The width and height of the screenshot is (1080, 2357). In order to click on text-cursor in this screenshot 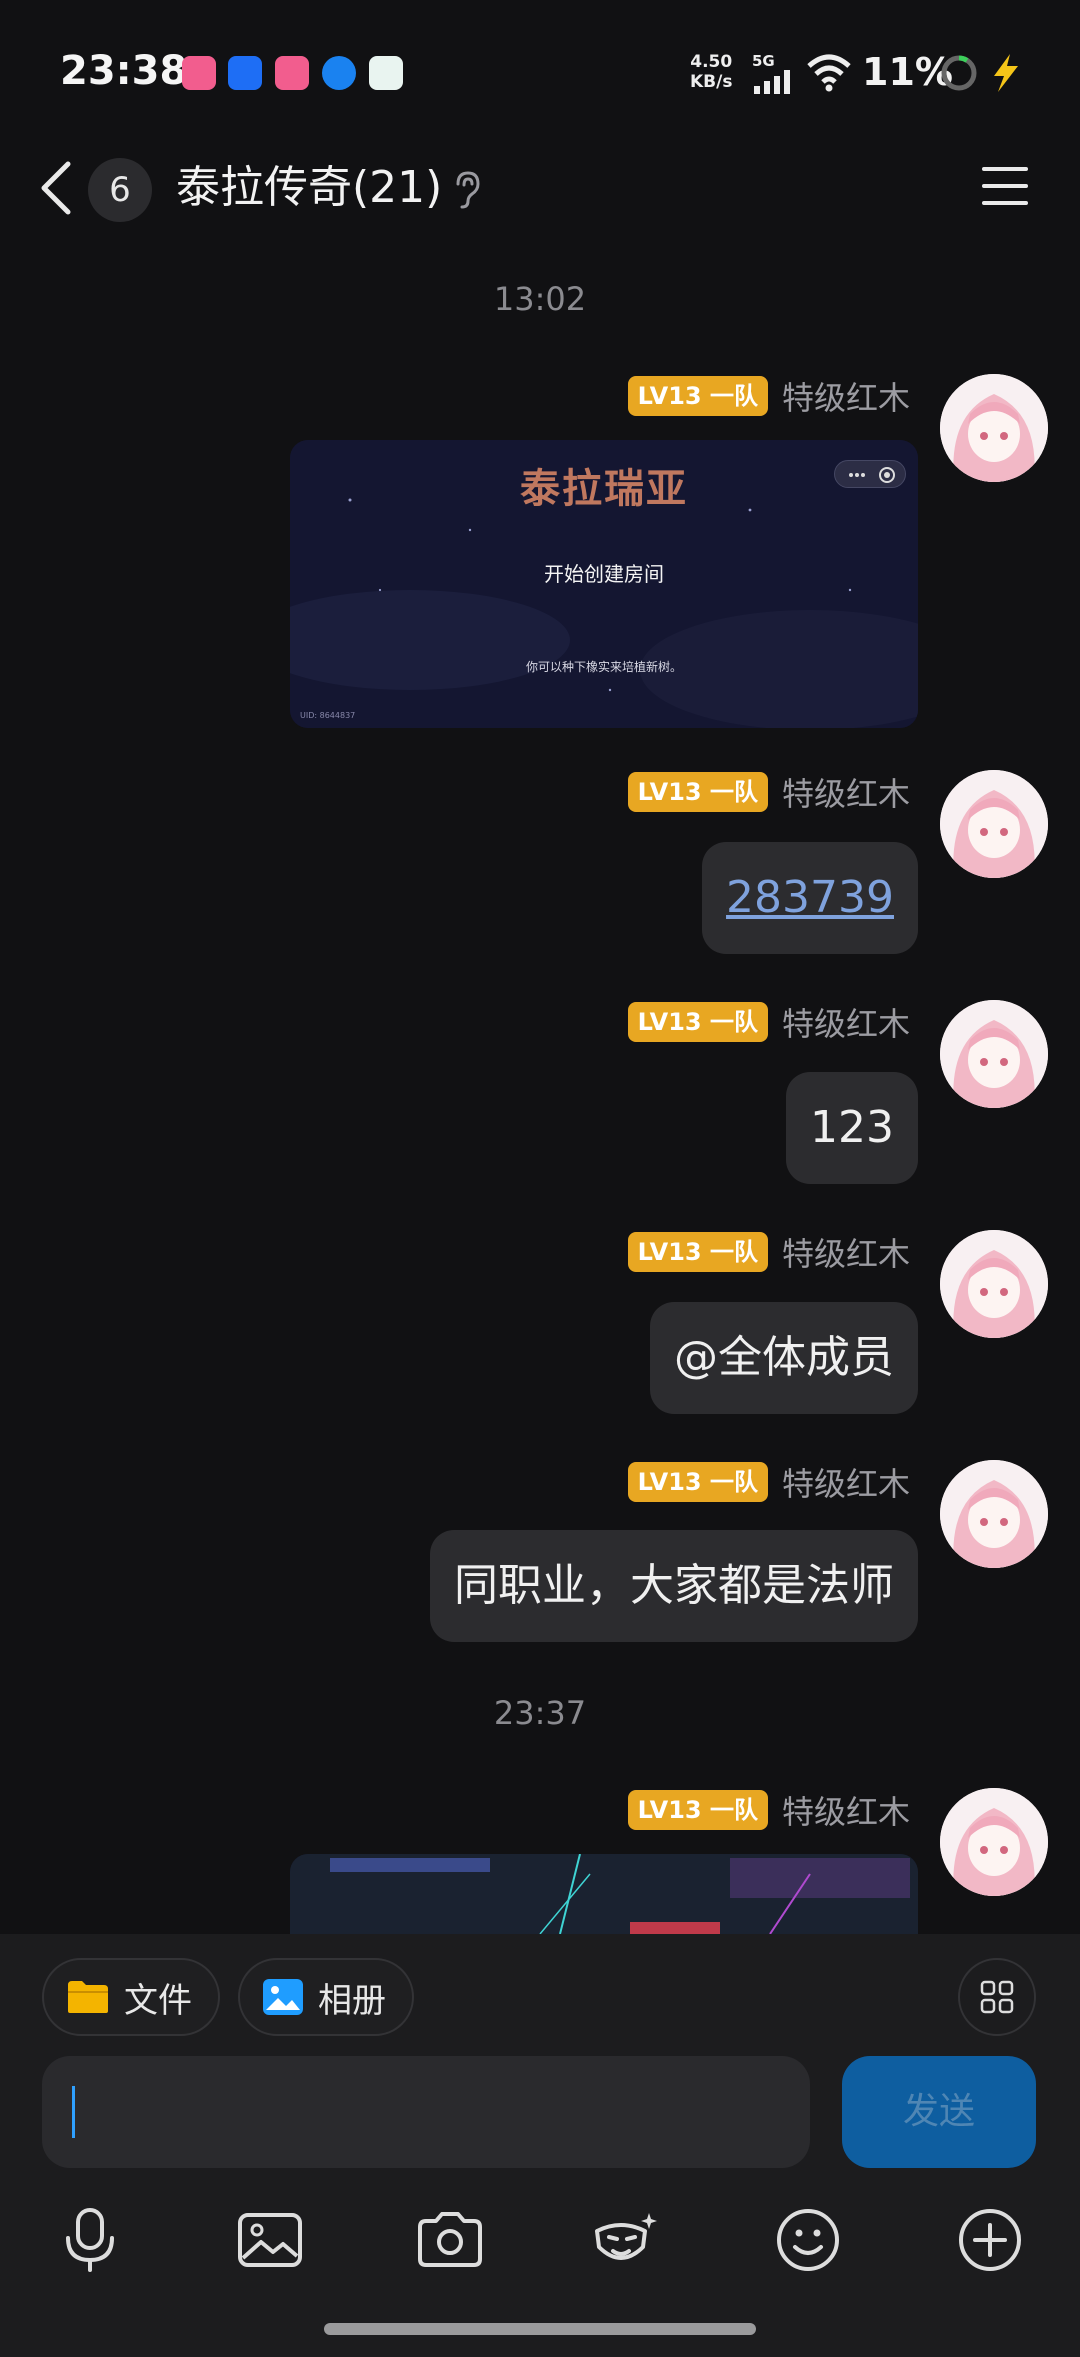, I will do `click(73, 2112)`.